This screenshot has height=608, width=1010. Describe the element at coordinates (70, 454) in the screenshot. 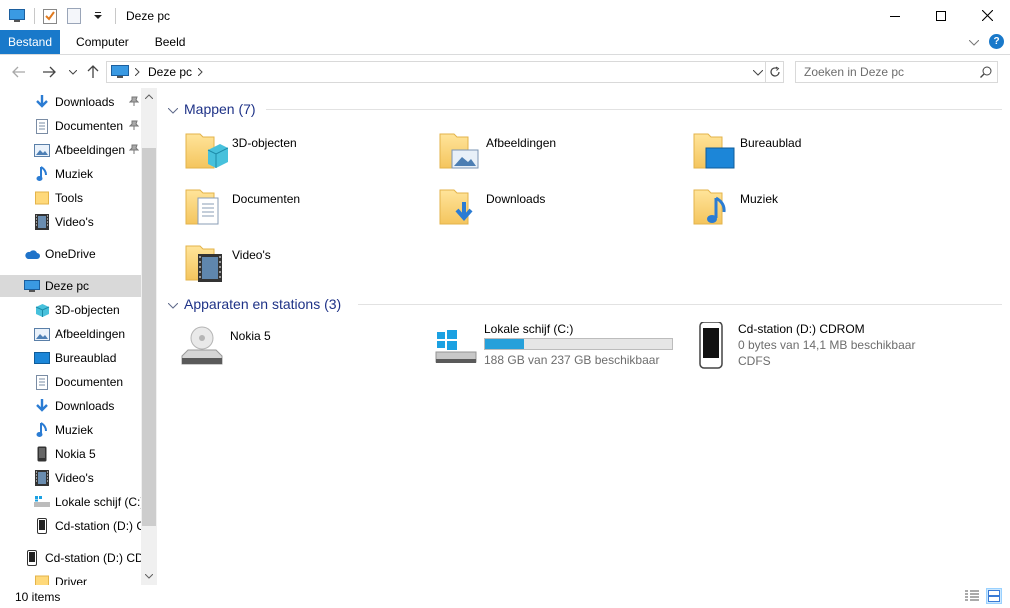

I see `nav-item-nokia-5: Nokia 5` at that location.